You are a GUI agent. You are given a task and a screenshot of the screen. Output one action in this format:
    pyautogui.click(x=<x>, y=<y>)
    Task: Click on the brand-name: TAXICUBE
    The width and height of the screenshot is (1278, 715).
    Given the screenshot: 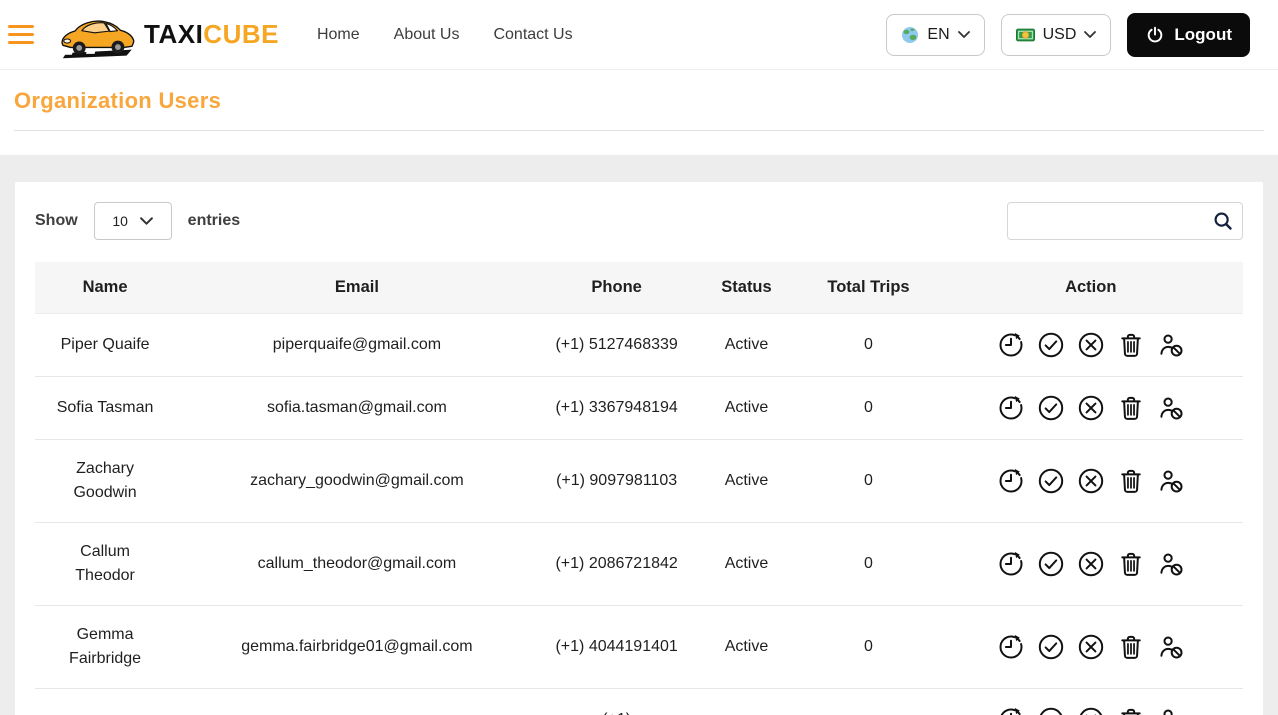 What is the action you would take?
    pyautogui.click(x=211, y=34)
    